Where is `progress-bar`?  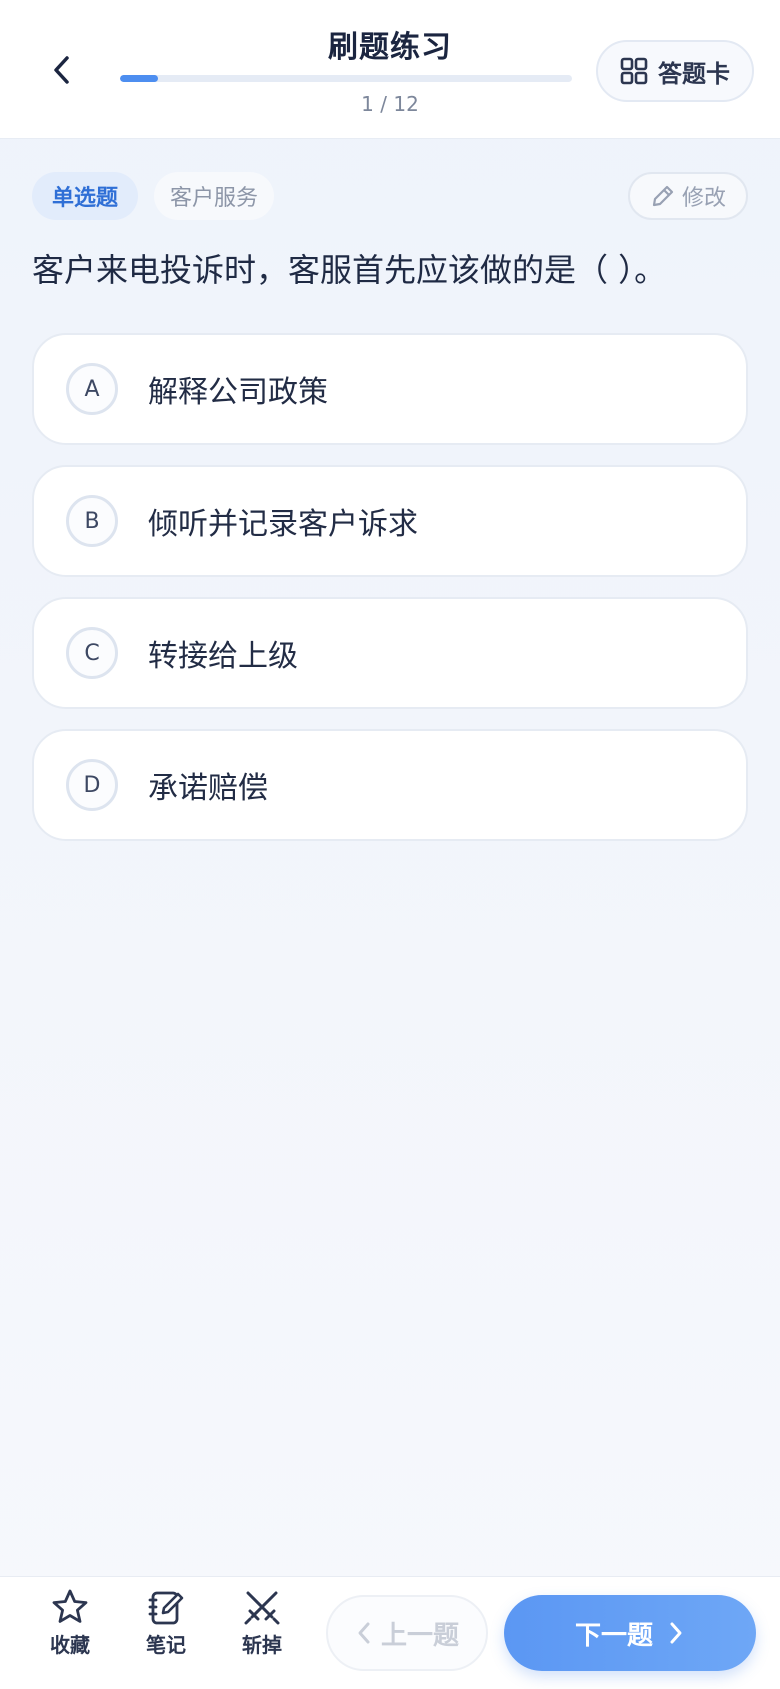 progress-bar is located at coordinates (346, 78).